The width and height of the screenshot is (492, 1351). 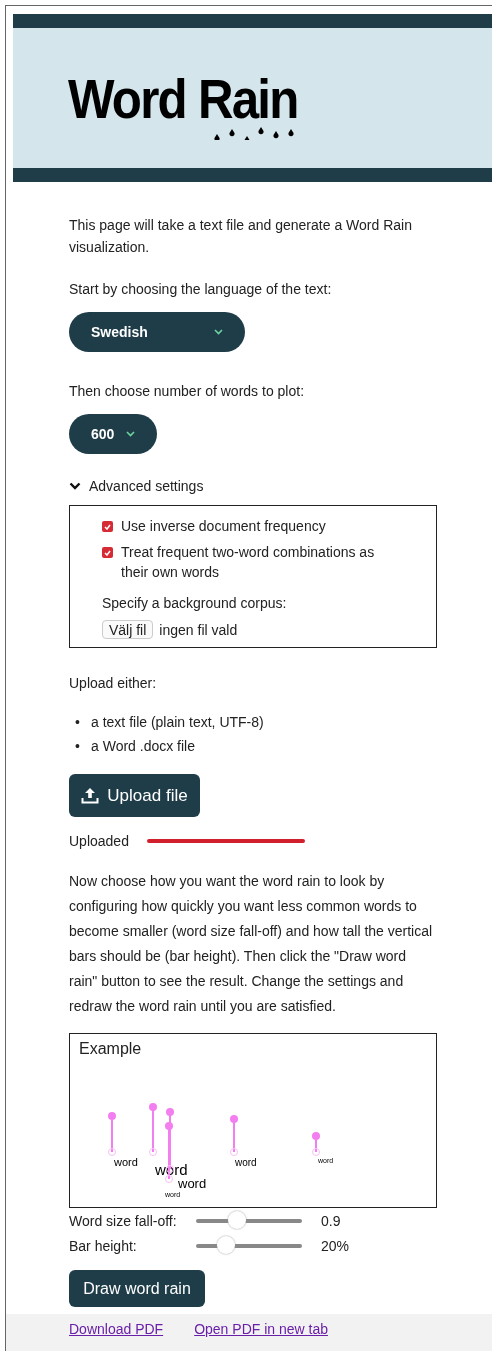 I want to click on pdf-link: Download PDF, so click(x=116, y=1336).